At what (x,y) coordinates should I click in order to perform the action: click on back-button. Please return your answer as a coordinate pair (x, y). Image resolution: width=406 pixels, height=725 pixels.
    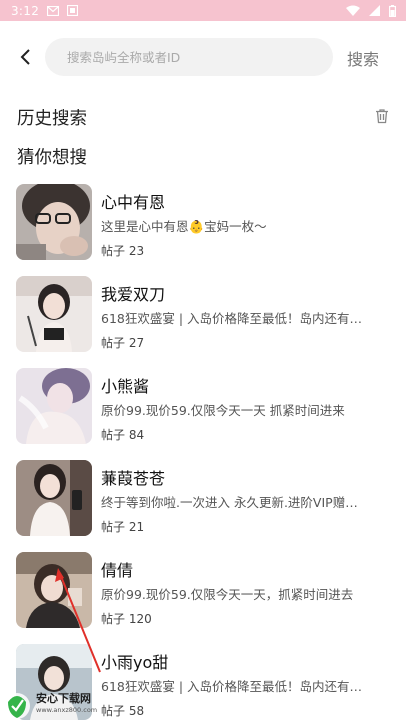
    Looking at the image, I should click on (25, 57).